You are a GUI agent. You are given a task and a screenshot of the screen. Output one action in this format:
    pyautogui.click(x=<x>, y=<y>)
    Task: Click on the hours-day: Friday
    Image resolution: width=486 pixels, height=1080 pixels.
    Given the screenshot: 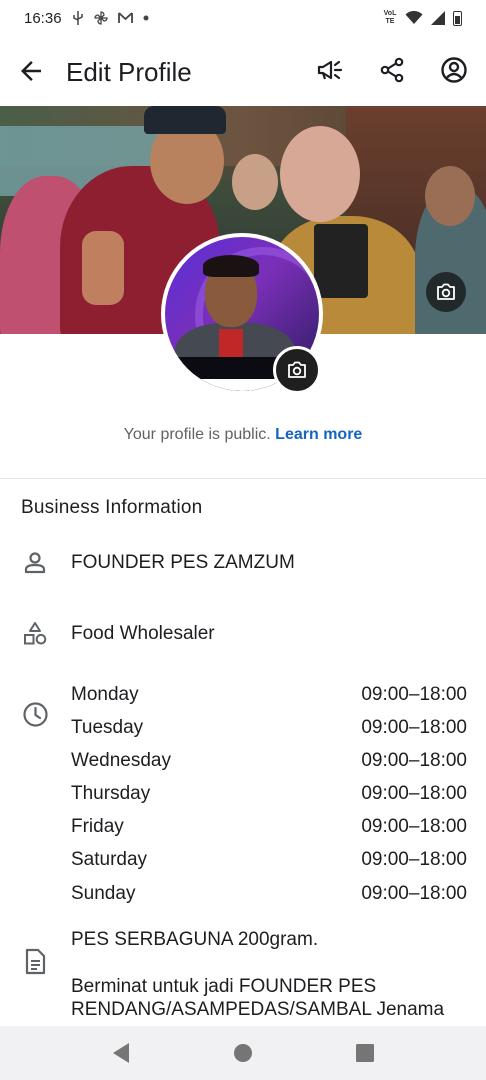 What is the action you would take?
    pyautogui.click(x=97, y=827)
    